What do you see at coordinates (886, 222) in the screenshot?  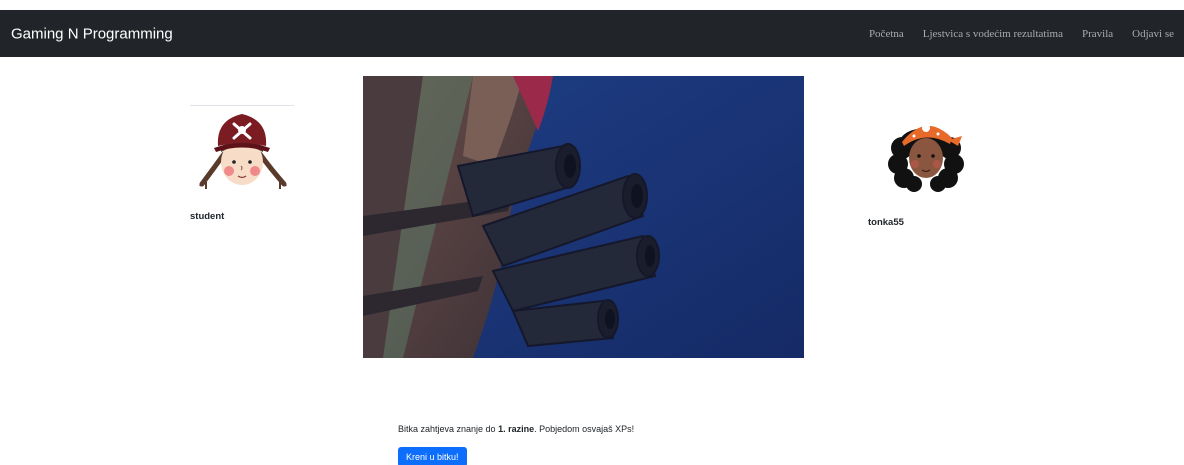 I see `right-player-username: tonka55` at bounding box center [886, 222].